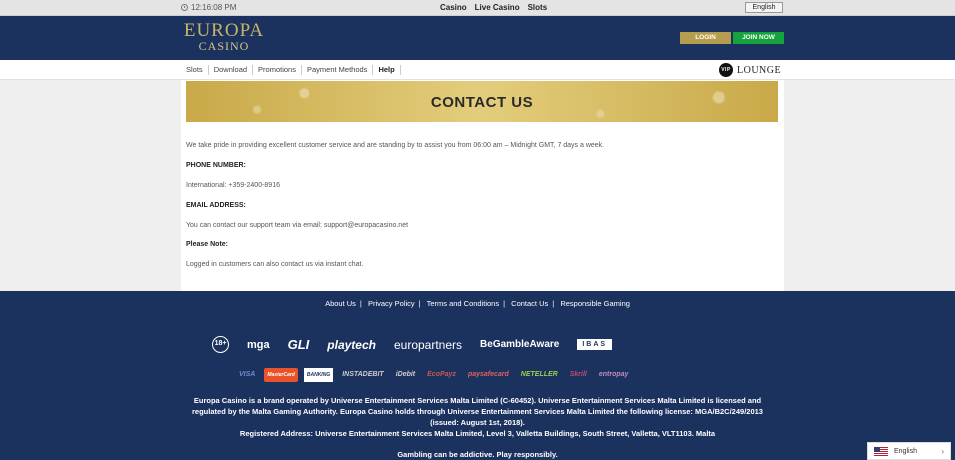 The width and height of the screenshot is (955, 460). What do you see at coordinates (387, 70) in the screenshot?
I see `sub-nav-help: Help` at bounding box center [387, 70].